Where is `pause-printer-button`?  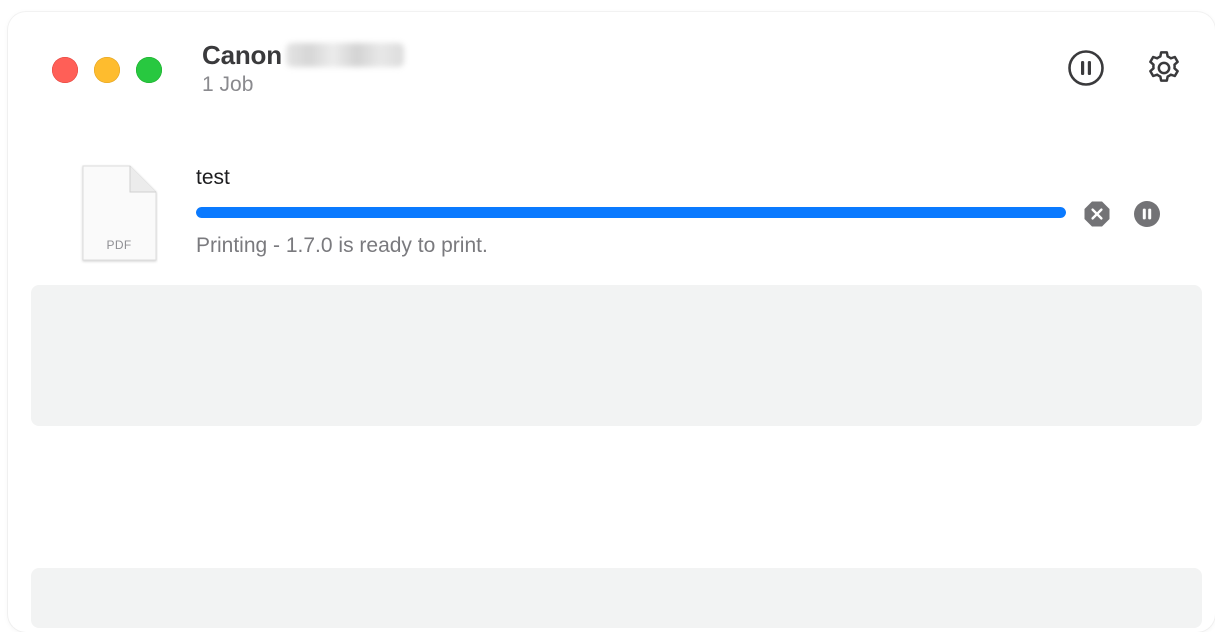 pause-printer-button is located at coordinates (1086, 68).